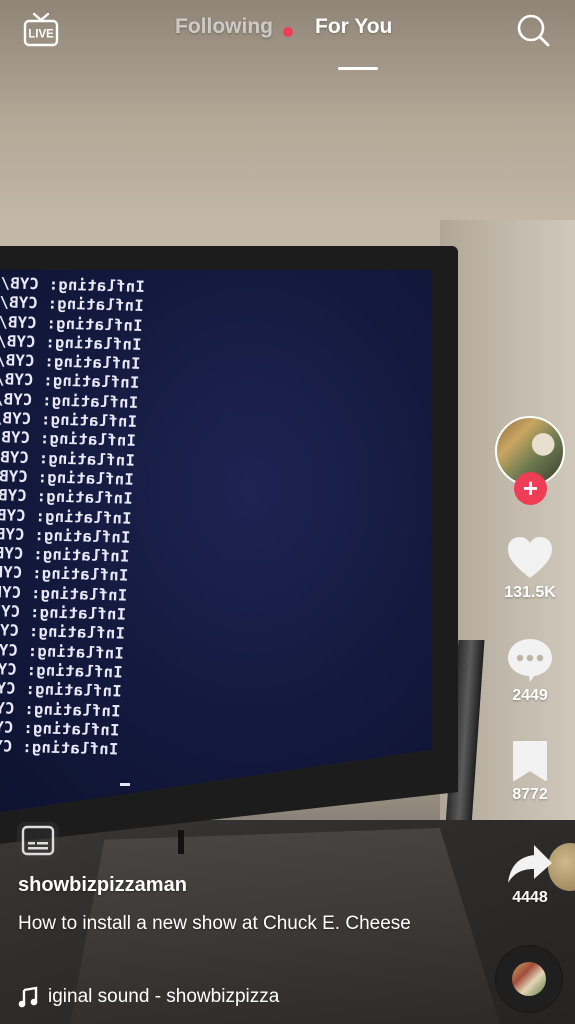 The image size is (575, 1024). What do you see at coordinates (530, 897) in the screenshot?
I see `share-count: 4448` at bounding box center [530, 897].